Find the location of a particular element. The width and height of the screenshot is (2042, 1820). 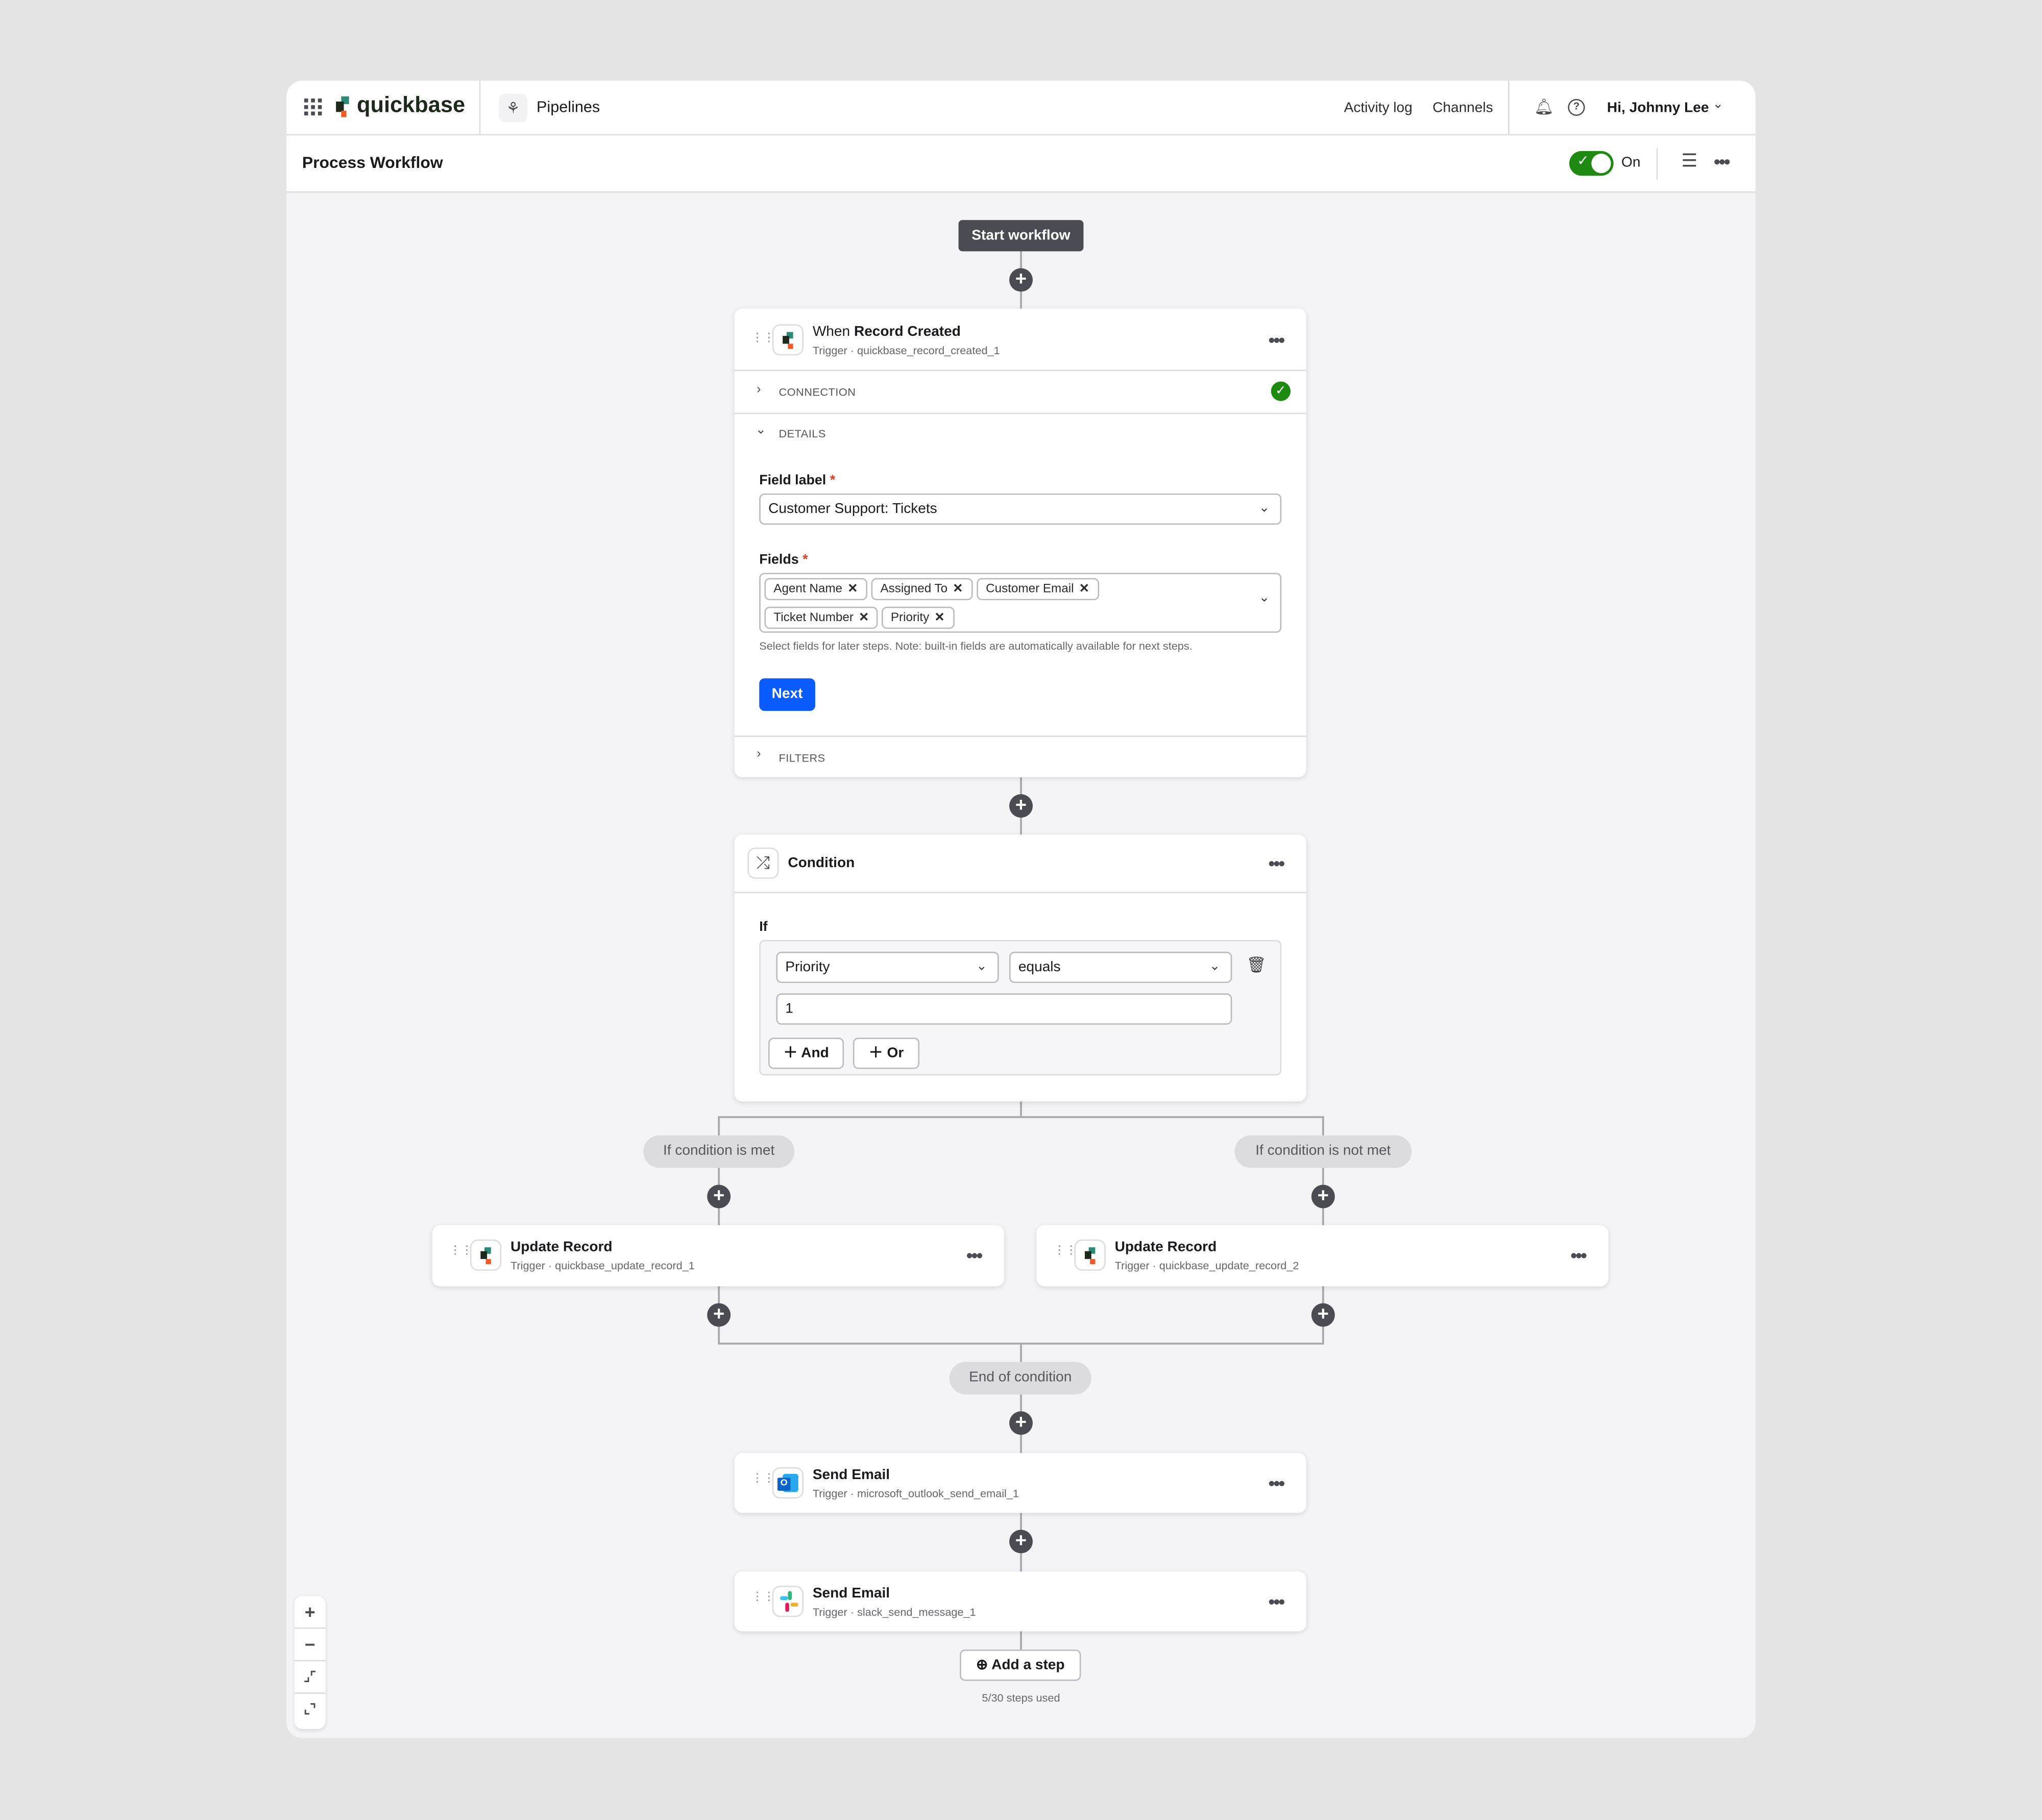

filters-label: FILTERS is located at coordinates (802, 758).